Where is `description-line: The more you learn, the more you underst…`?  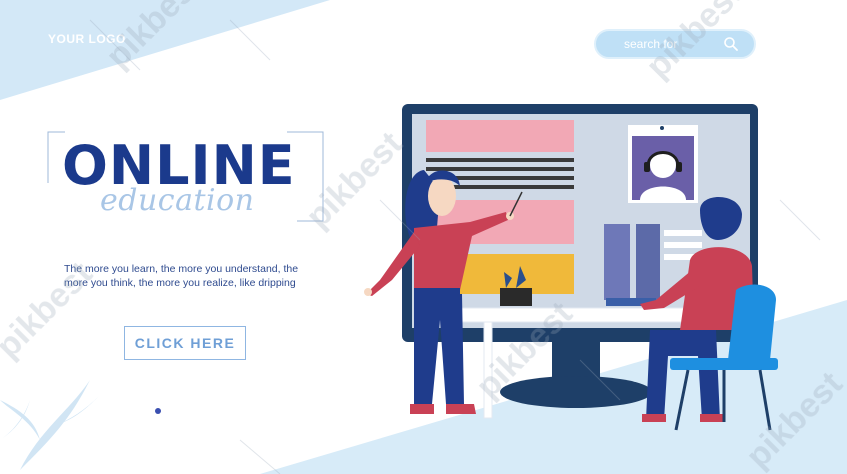 description-line: The more you learn, the more you underst… is located at coordinates (181, 269).